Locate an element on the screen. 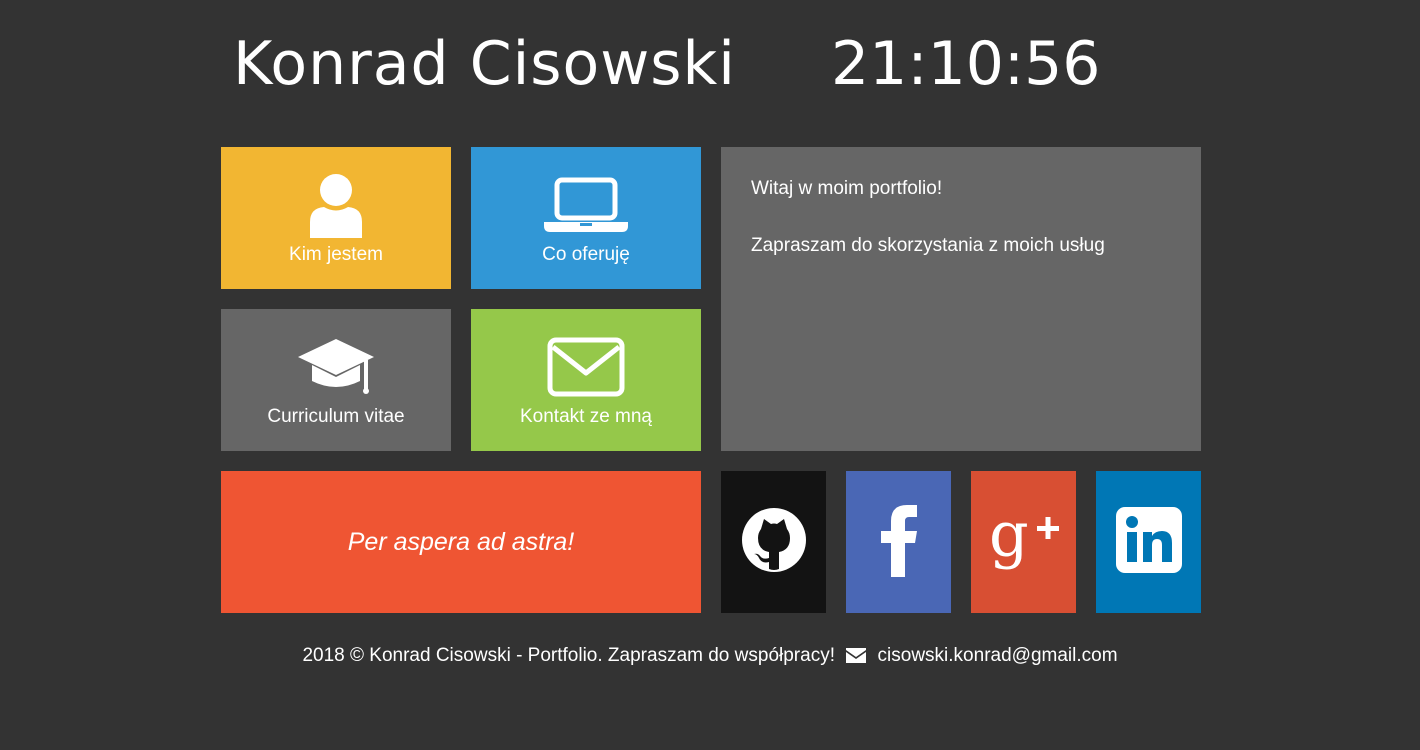 The image size is (1420, 750). tile-cv: Curriculum vitae is located at coordinates (336, 380).